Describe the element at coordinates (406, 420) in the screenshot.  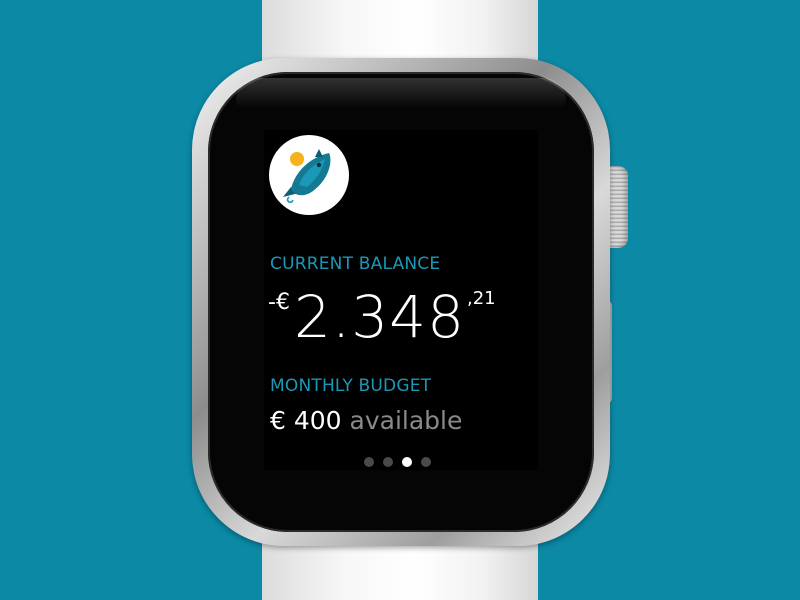
I see `budget-available-text: available` at that location.